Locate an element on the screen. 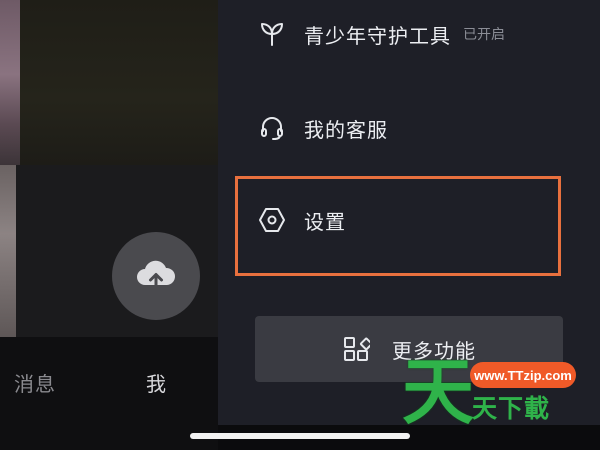 The width and height of the screenshot is (600, 450). upload-button is located at coordinates (156, 276).